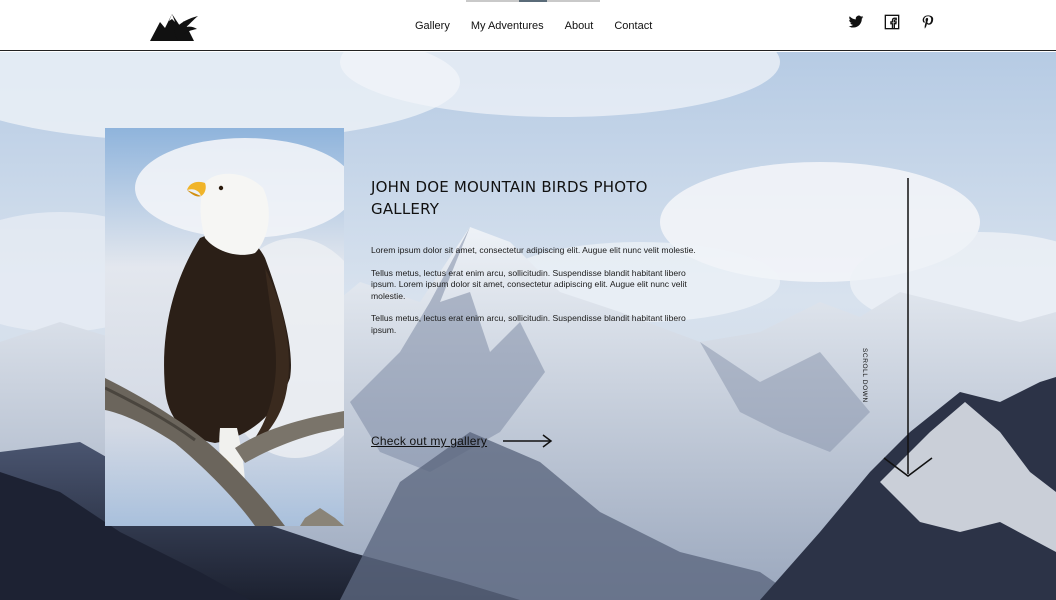 This screenshot has width=1056, height=600. I want to click on scroll-down-label: SCROLL DOWN, so click(864, 375).